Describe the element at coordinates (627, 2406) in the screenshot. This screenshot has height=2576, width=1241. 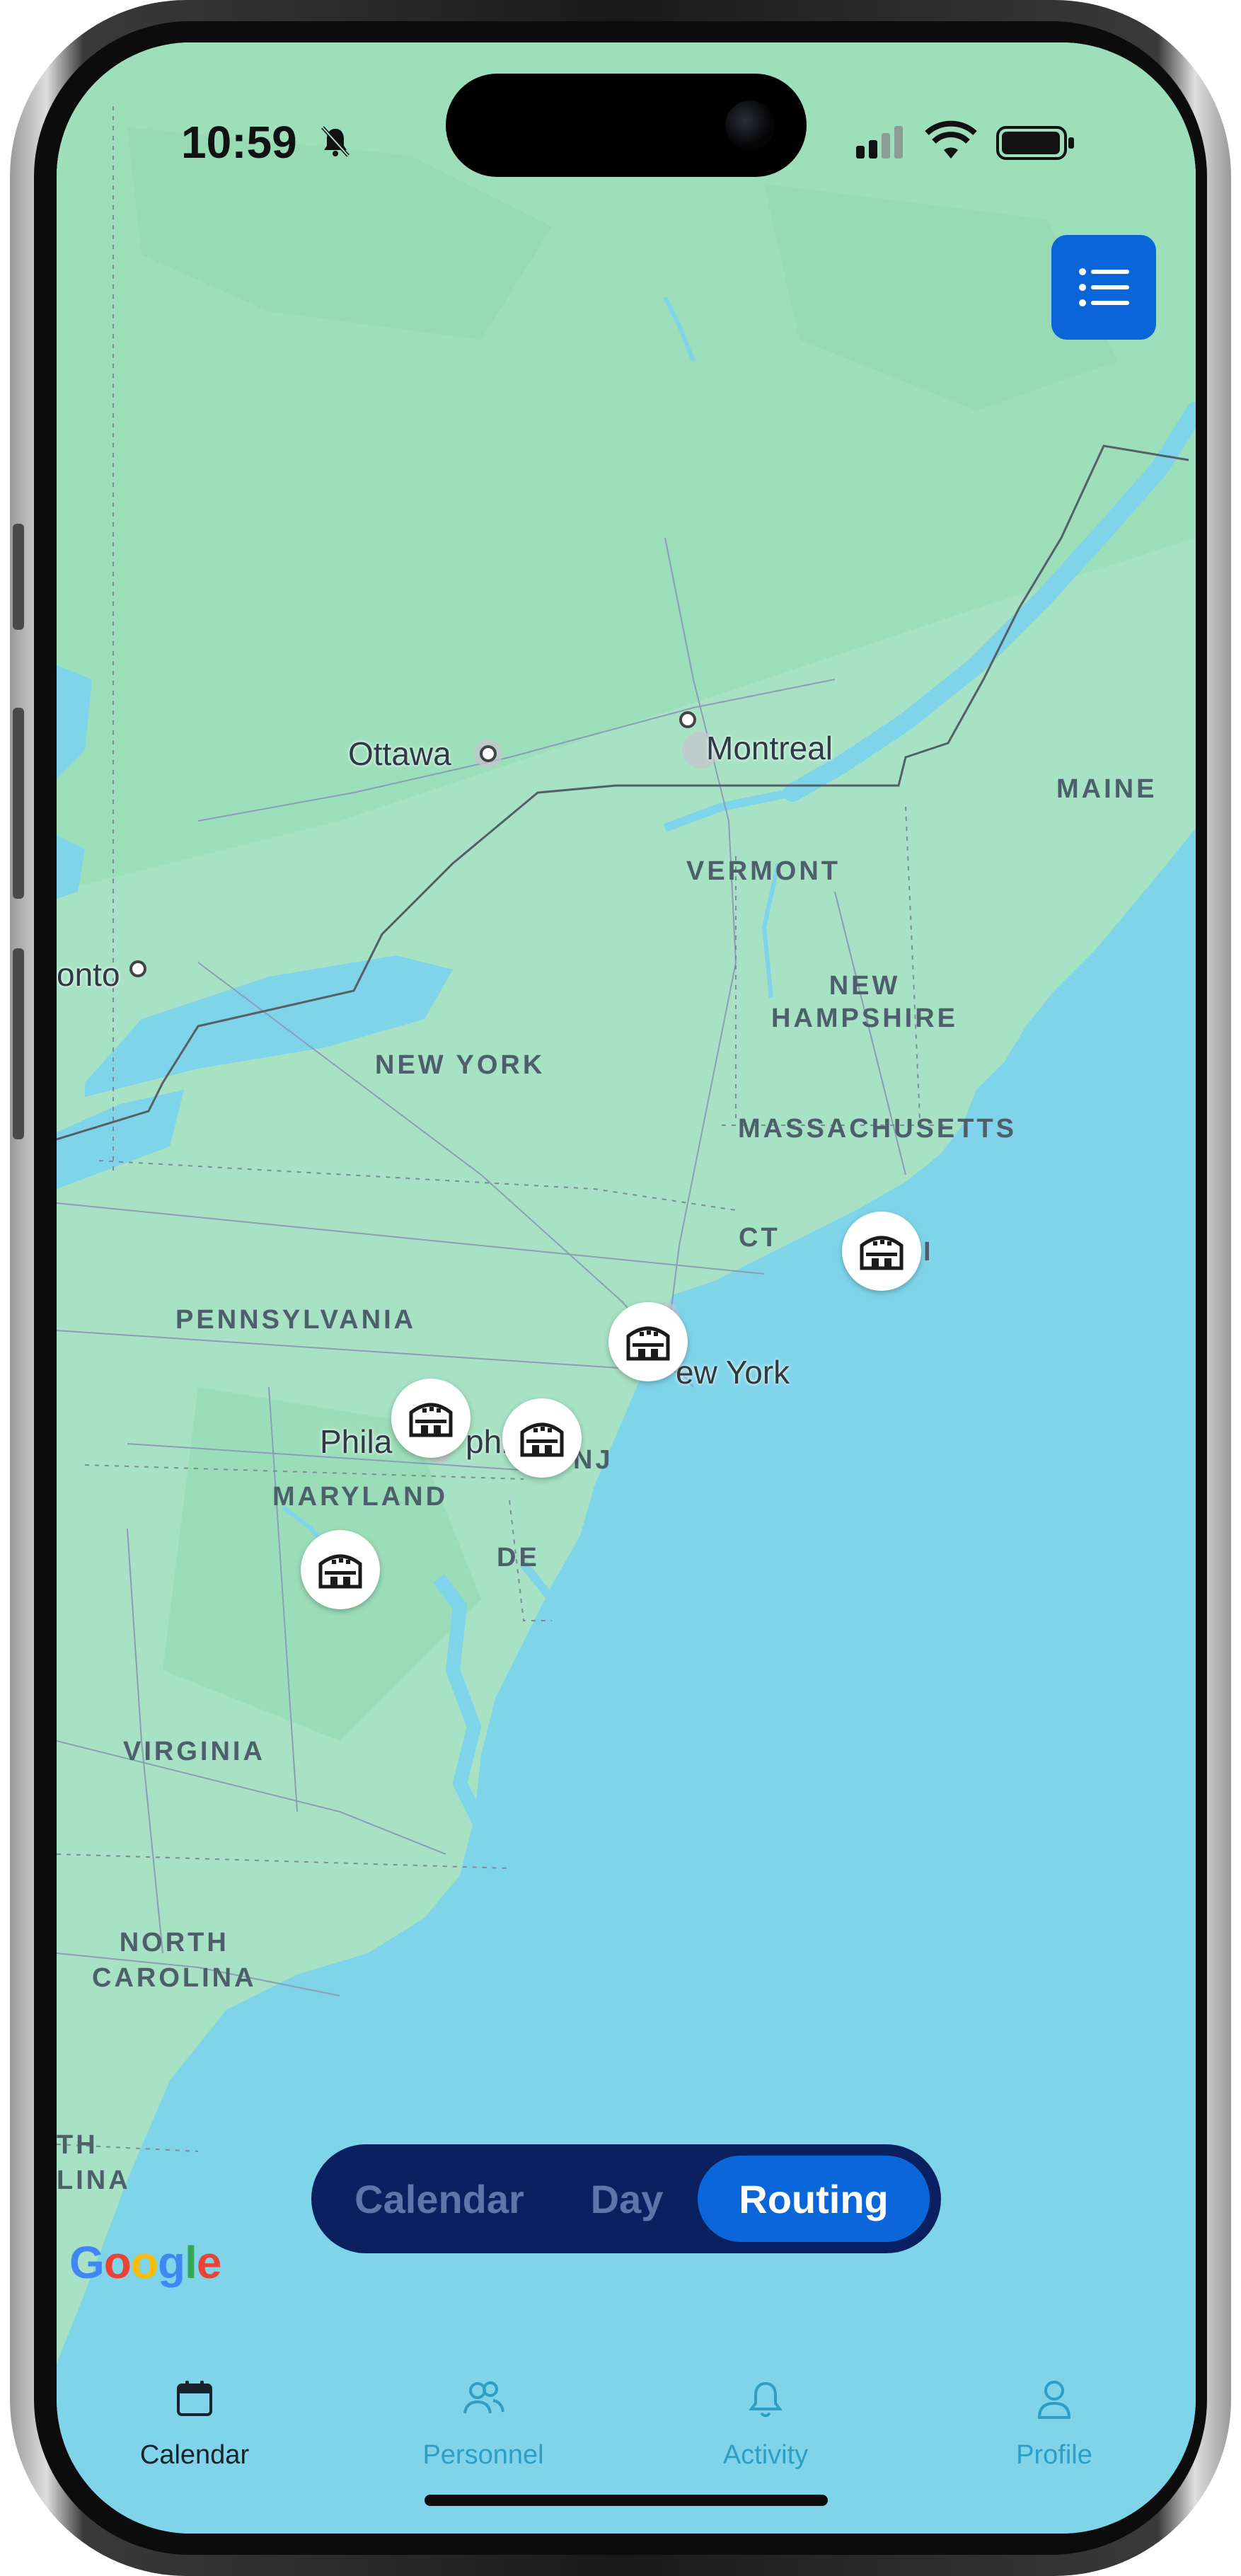
I see `tab-bar: Calendar Personnel Activity Profile` at that location.